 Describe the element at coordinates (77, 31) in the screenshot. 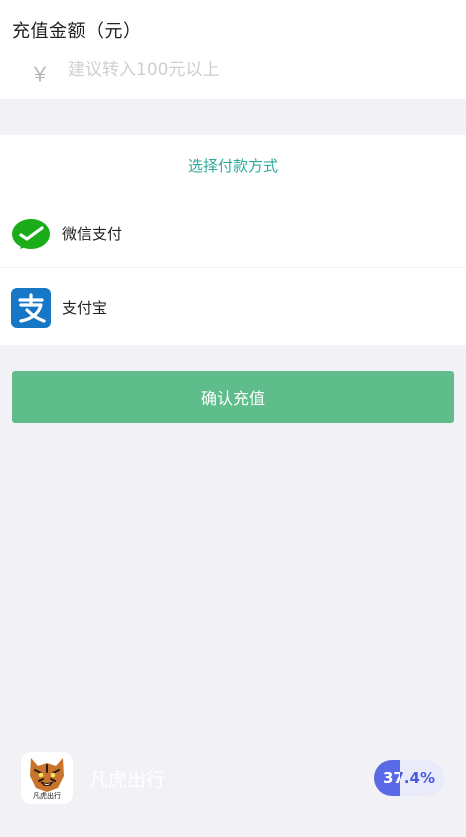

I see `recharge-amount-title: 充值金额（元）` at that location.